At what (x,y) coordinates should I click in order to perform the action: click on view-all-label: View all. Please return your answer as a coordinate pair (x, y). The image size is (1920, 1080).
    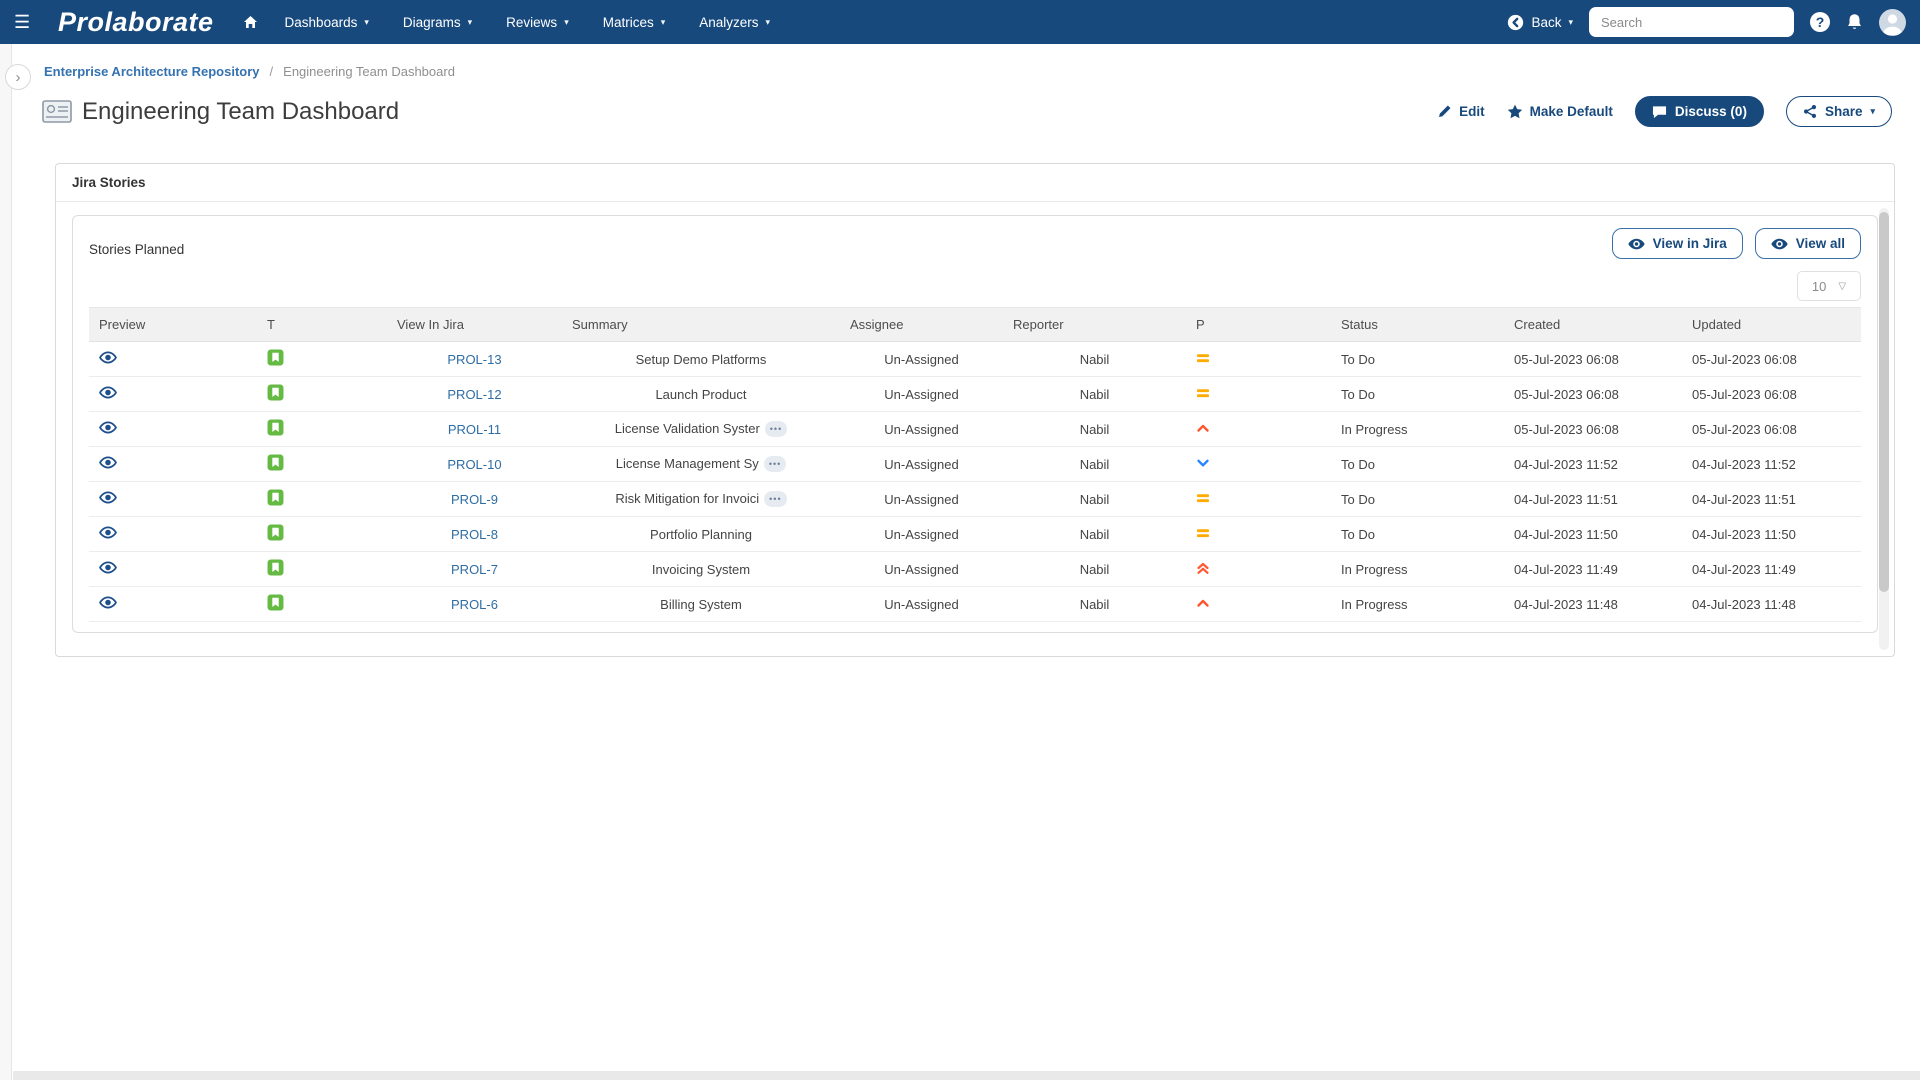
    Looking at the image, I should click on (1820, 243).